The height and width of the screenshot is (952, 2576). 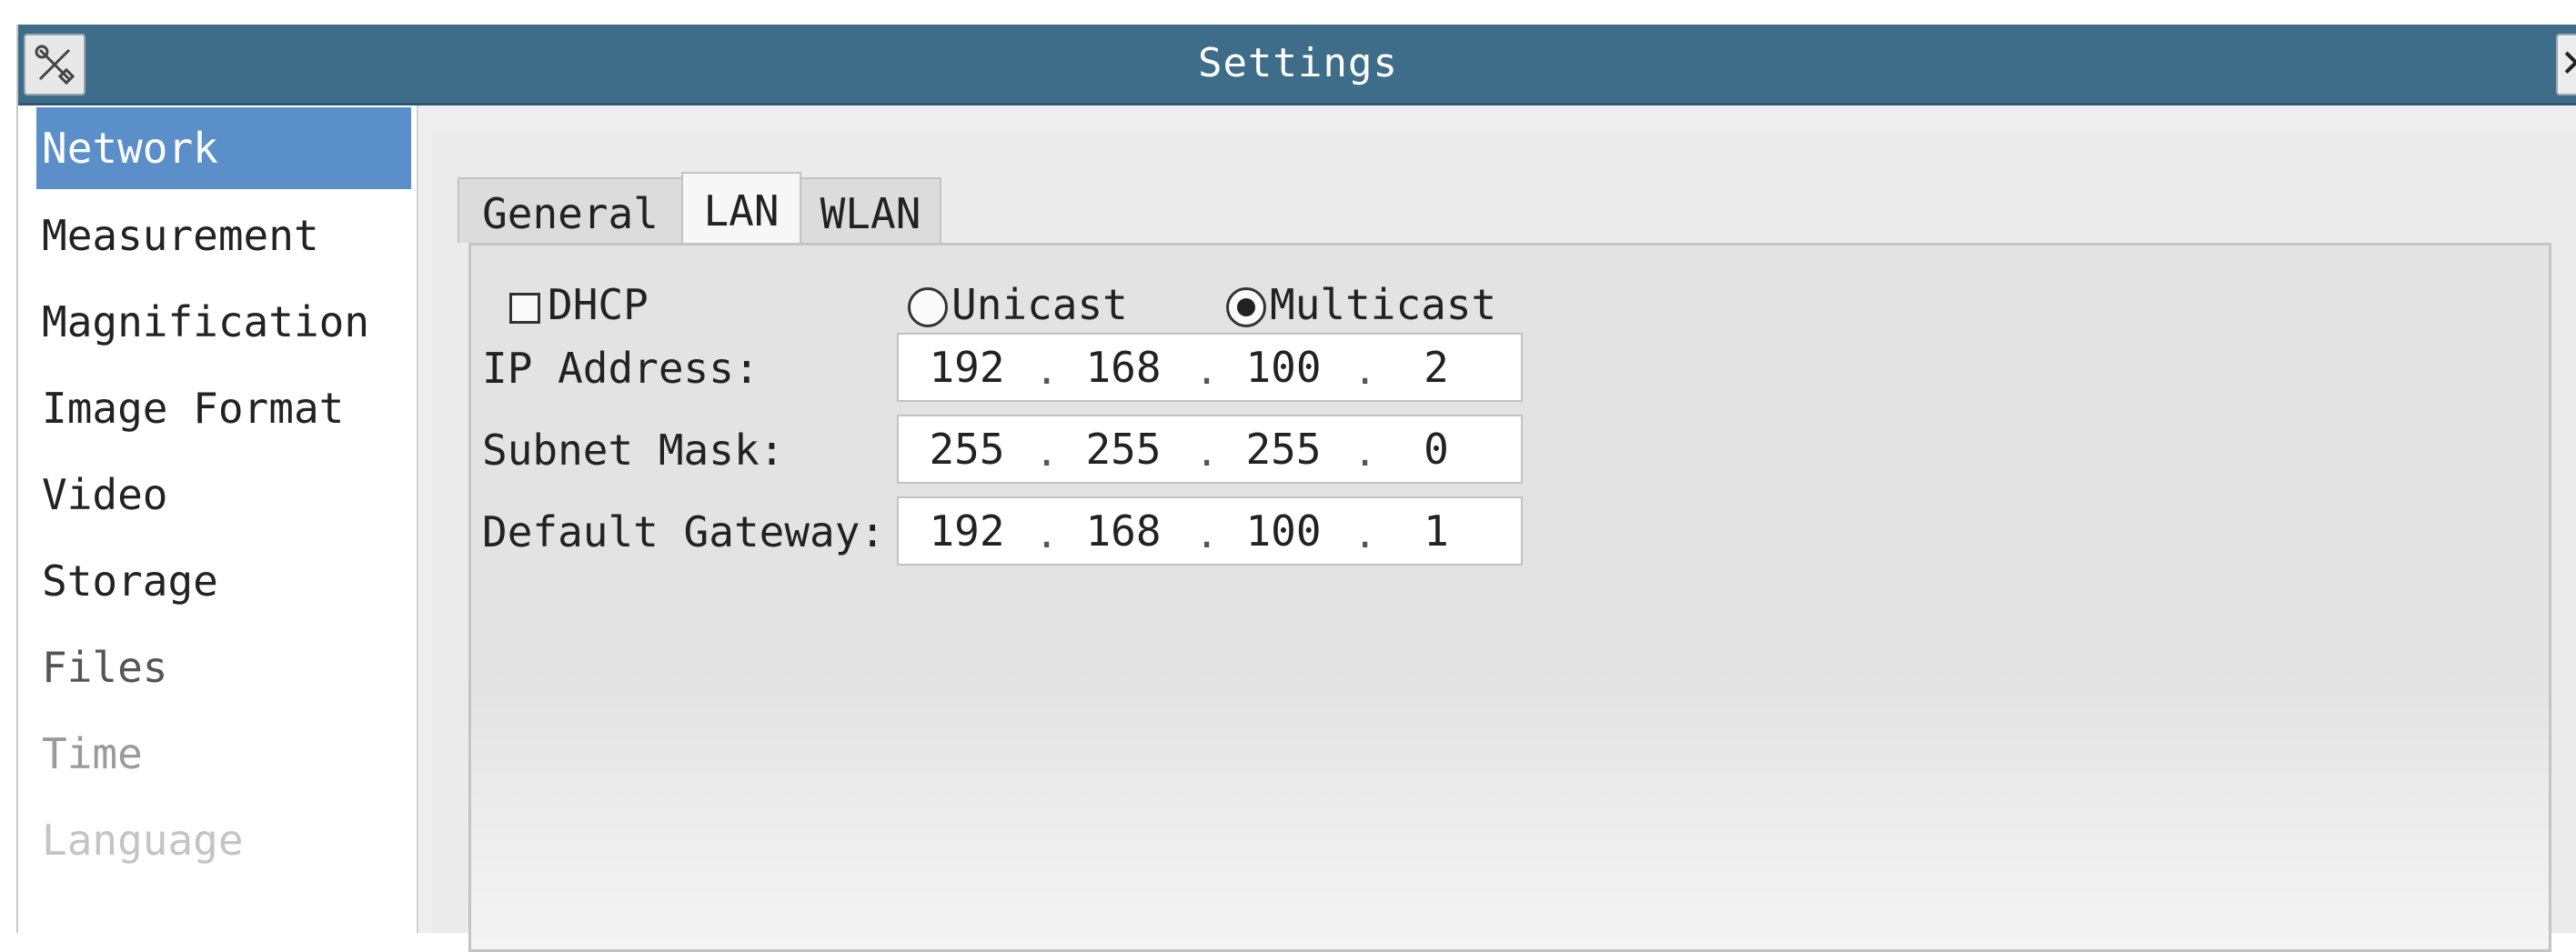 I want to click on window-title: Settings, so click(x=1298, y=63).